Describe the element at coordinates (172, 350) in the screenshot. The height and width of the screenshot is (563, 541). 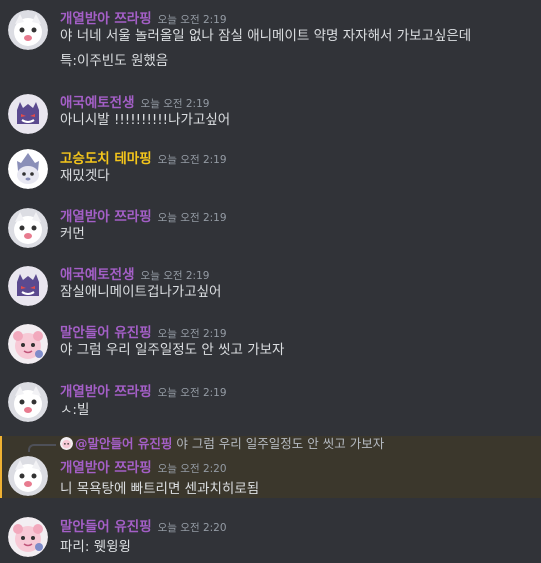
I see `message-text: 야 그럼 우리 일주일정도 안 씻고 가보자` at that location.